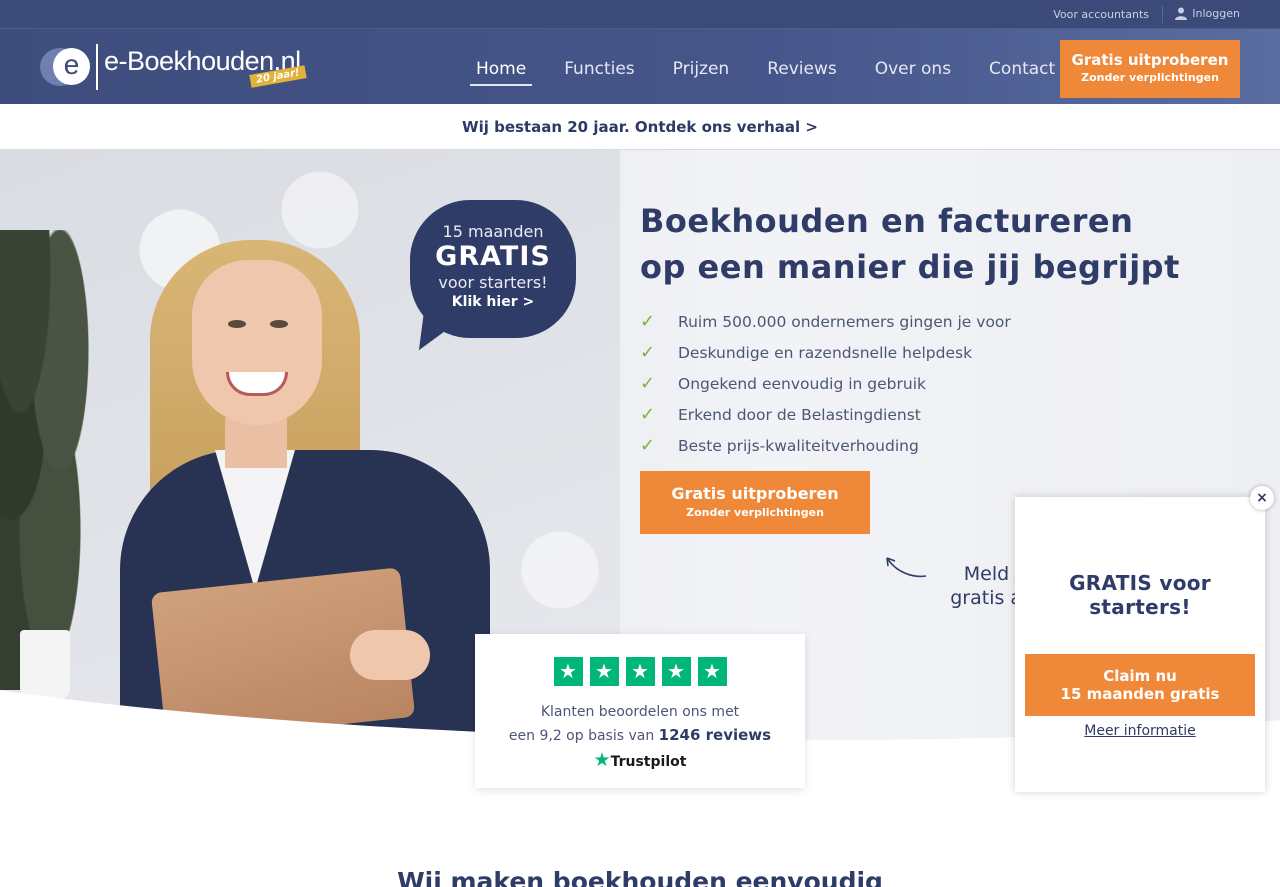 The width and height of the screenshot is (1280, 887). What do you see at coordinates (844, 321) in the screenshot?
I see `feature-text: Ruim 500.000 ondernemers gingen je voor` at bounding box center [844, 321].